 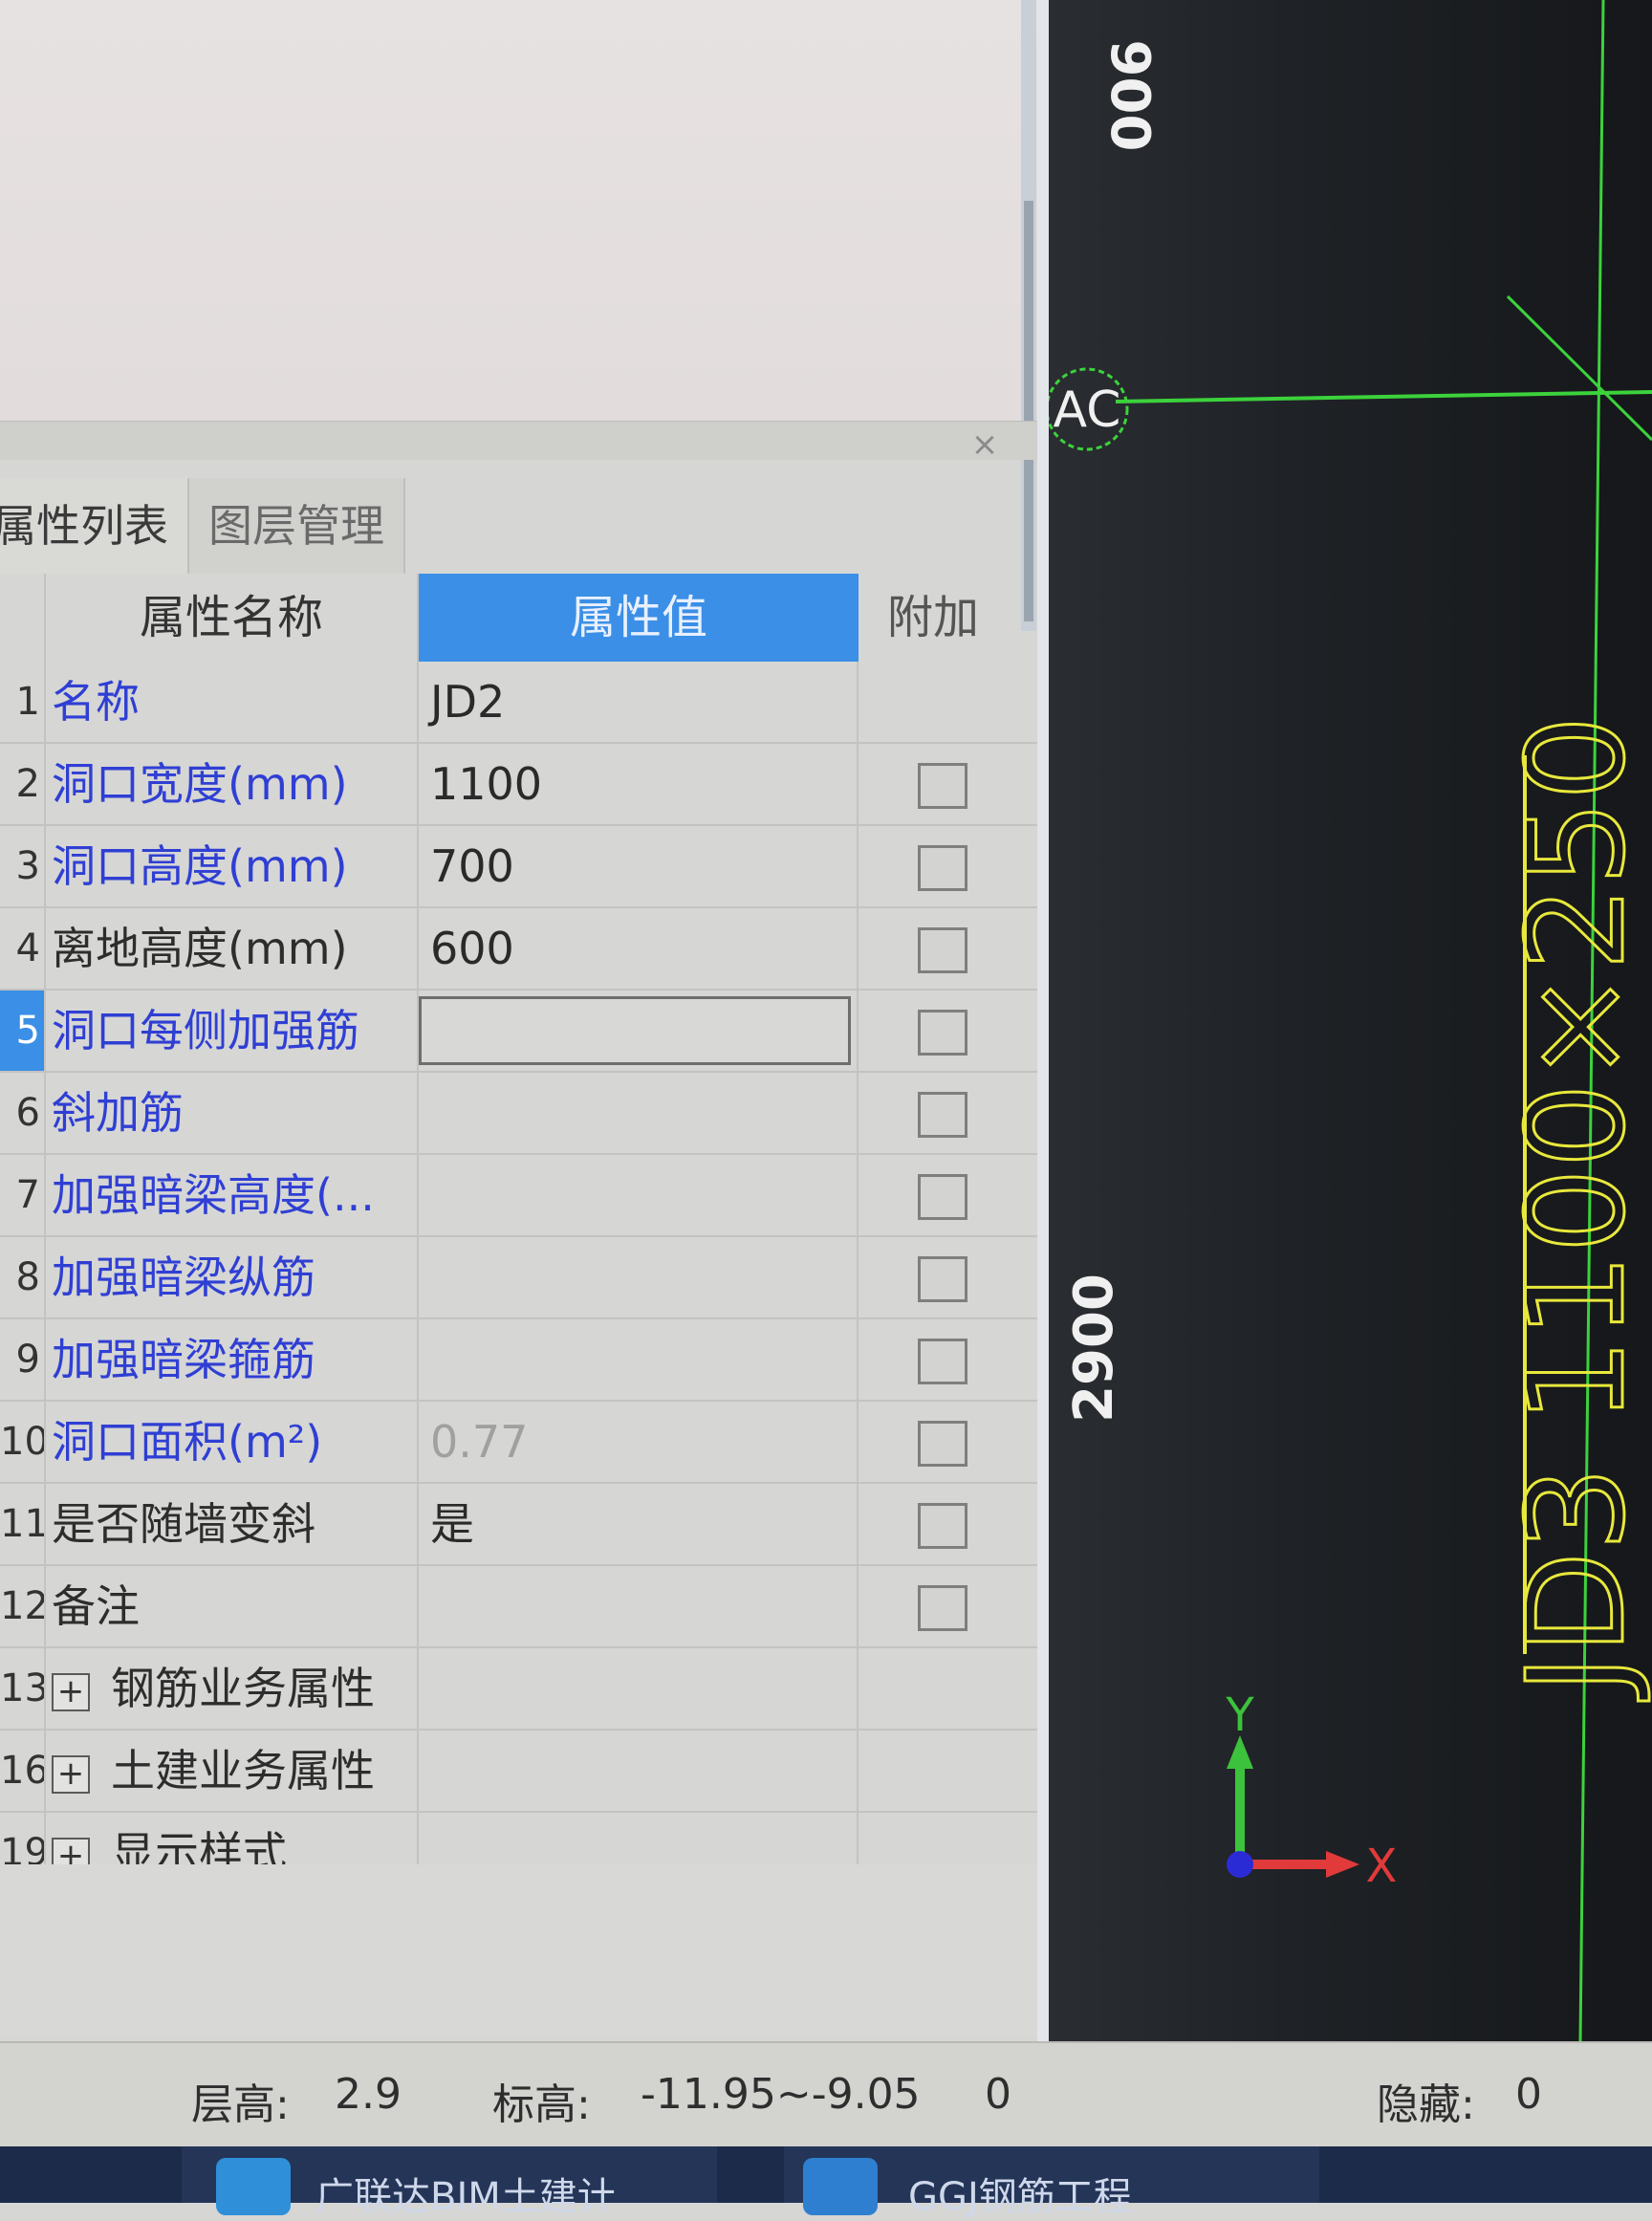 What do you see at coordinates (639, 784) in the screenshot?
I see `property-value-cell: 1100` at bounding box center [639, 784].